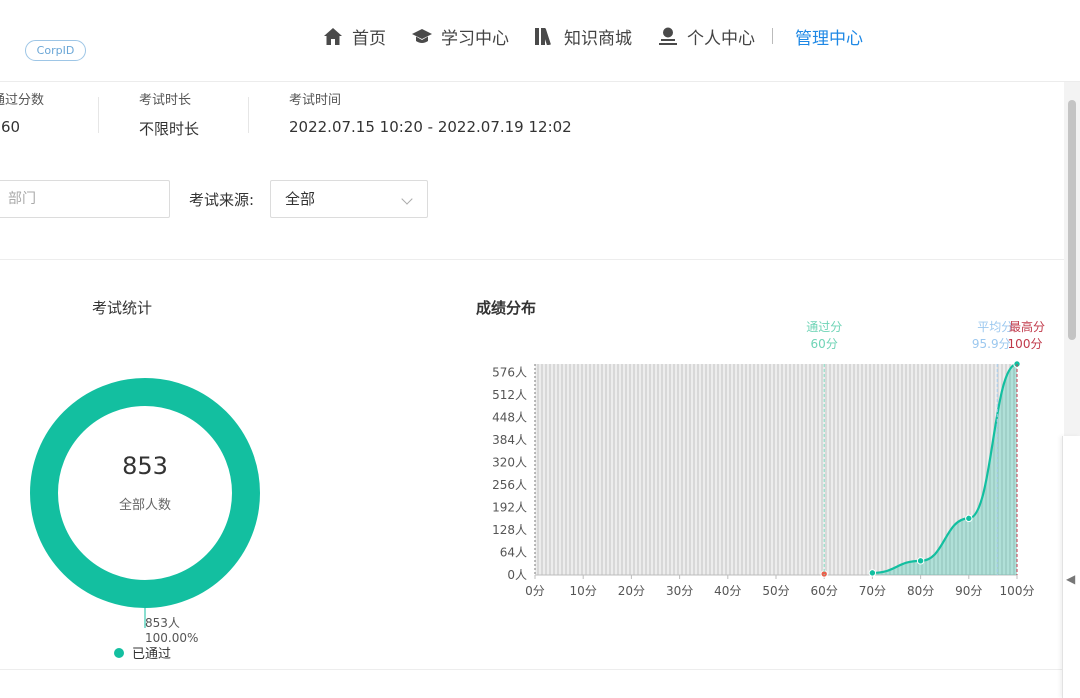 Image resolution: width=1080 pixels, height=698 pixels. What do you see at coordinates (509, 485) in the screenshot?
I see `y-tick-label: 256人` at bounding box center [509, 485].